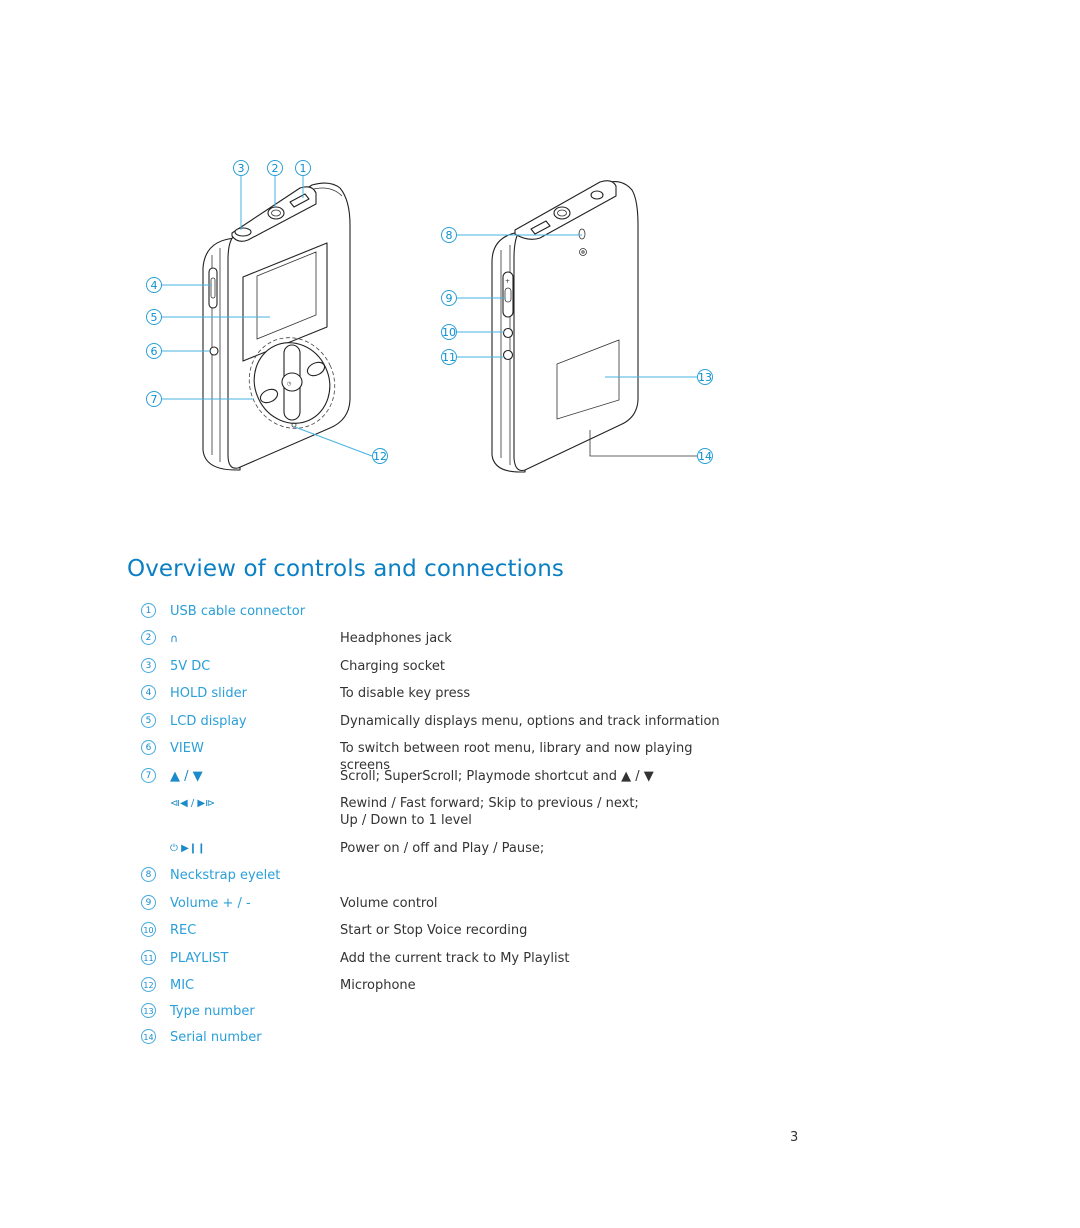 This screenshot has width=1080, height=1228. I want to click on callout-number-13: 13, so click(705, 377).